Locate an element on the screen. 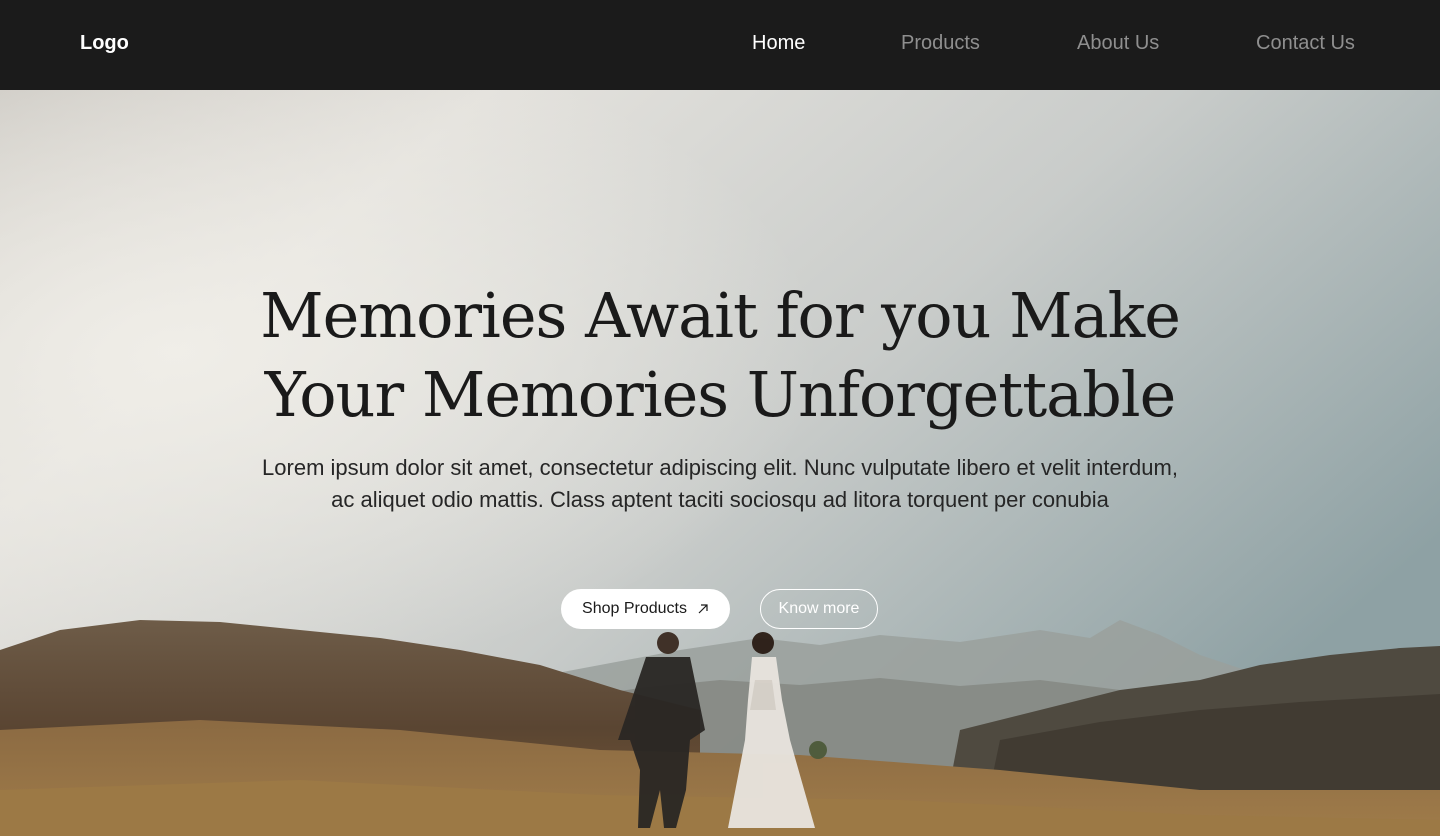  know-more-label: Know more is located at coordinates (819, 608).